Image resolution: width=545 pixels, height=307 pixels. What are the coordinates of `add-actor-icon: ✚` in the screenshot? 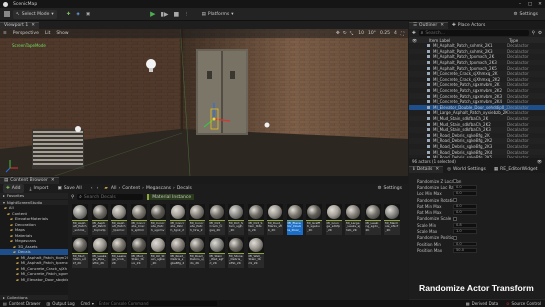 It's located at (69, 14).